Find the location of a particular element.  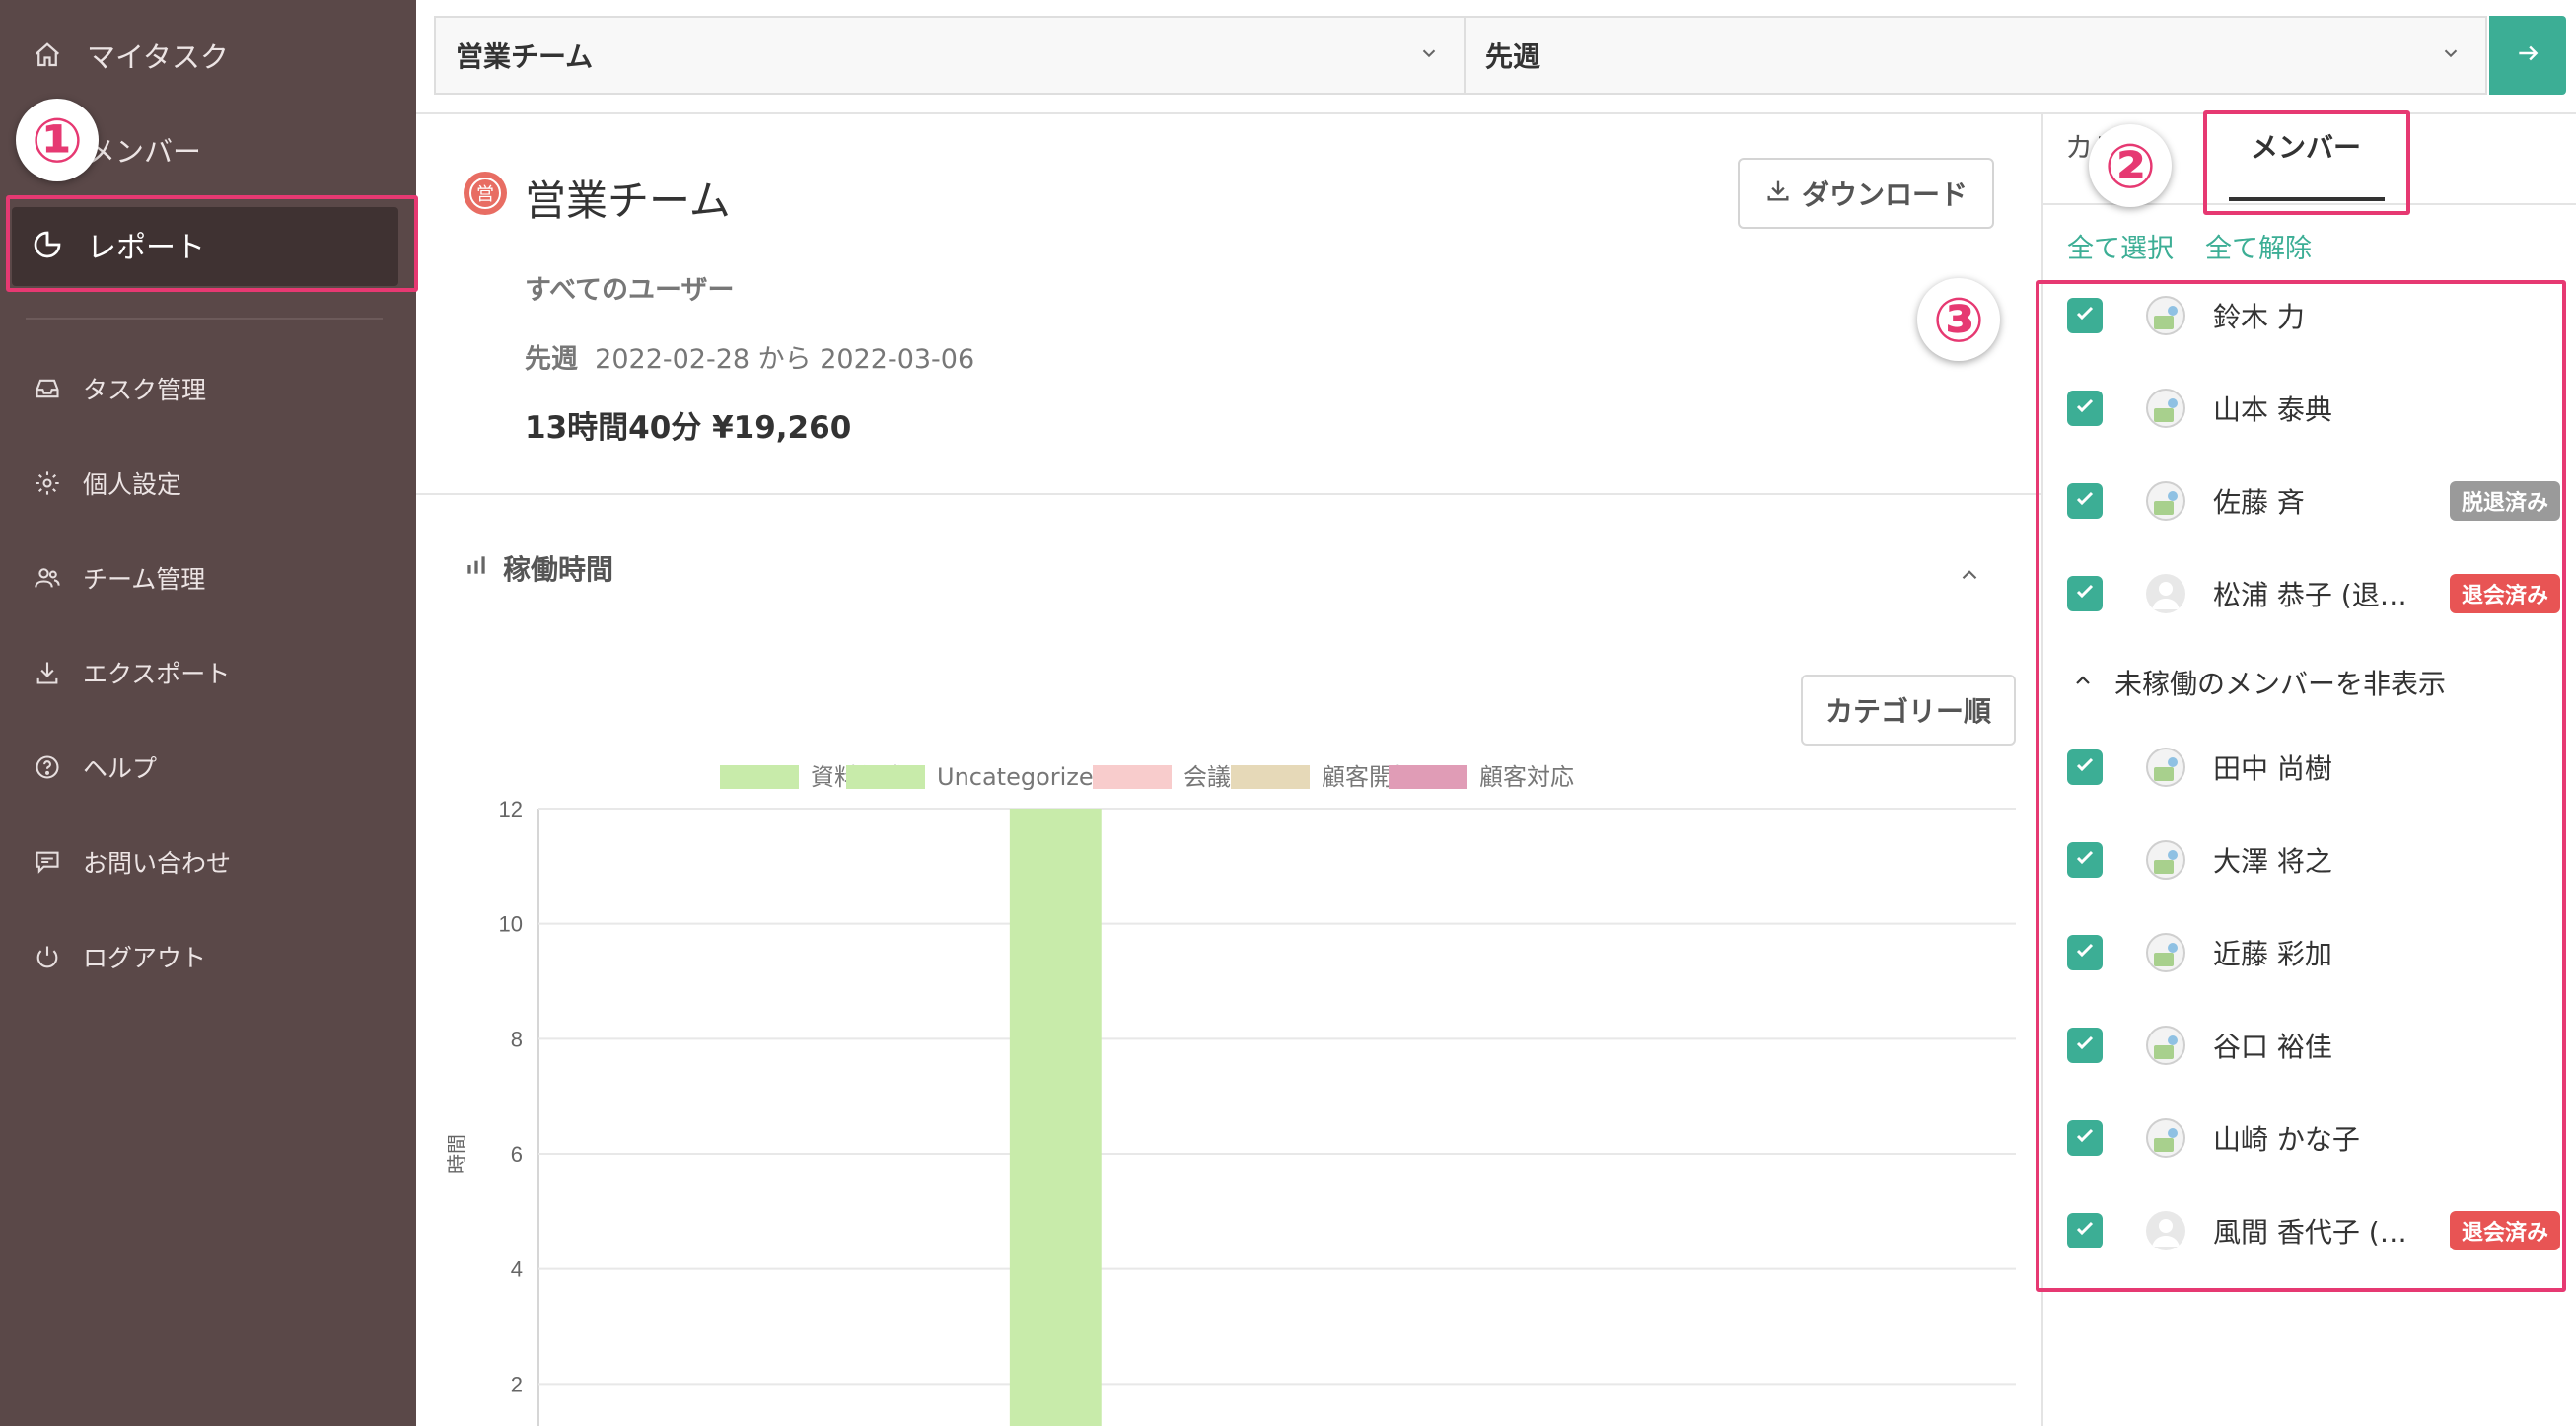

sidebar-item-task-management: タスク管理 is located at coordinates (208, 388).